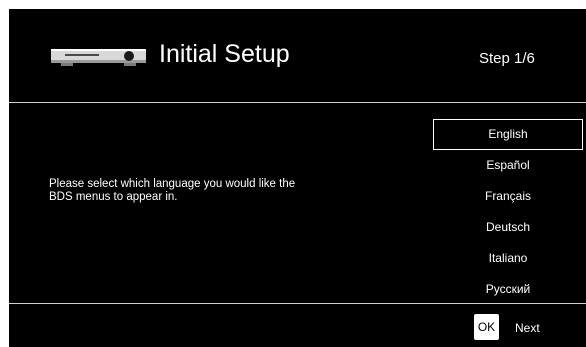 Image resolution: width=586 pixels, height=347 pixels. What do you see at coordinates (508, 196) in the screenshot?
I see `language-option-francais: Français` at bounding box center [508, 196].